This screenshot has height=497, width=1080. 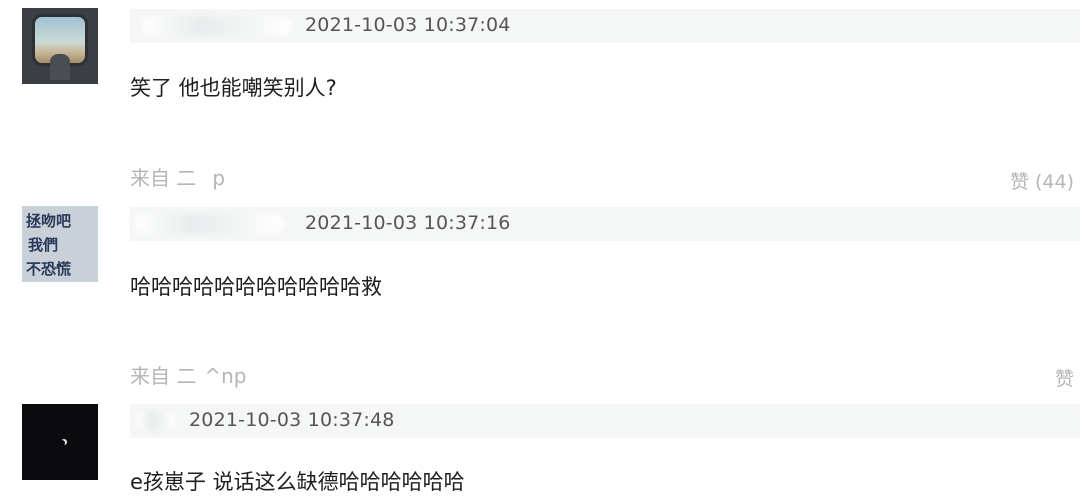 I want to click on comment-header: 2021-10-03 10:37:48, so click(x=605, y=421).